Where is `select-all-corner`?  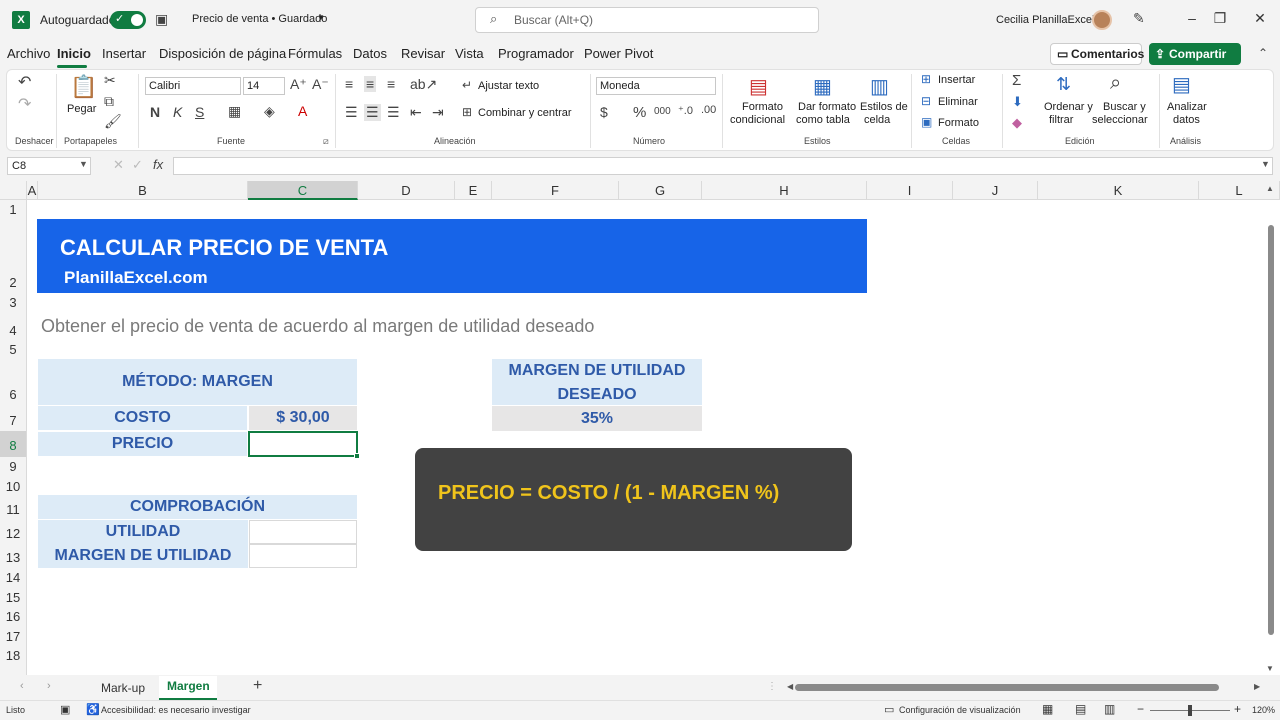
select-all-corner is located at coordinates (13, 190).